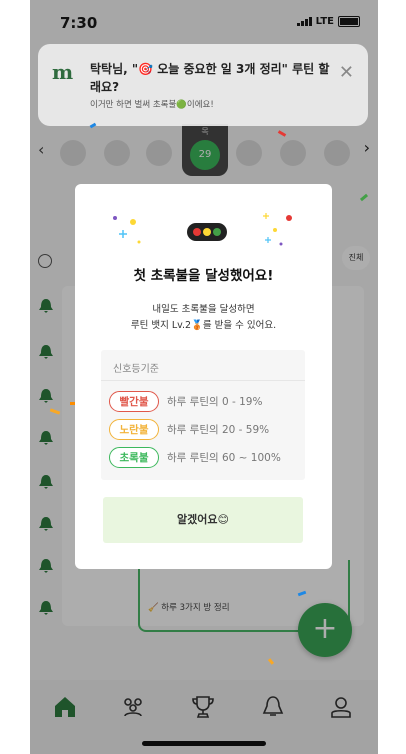 The height and width of the screenshot is (754, 406). What do you see at coordinates (304, 21) in the screenshot?
I see `signal-icon` at bounding box center [304, 21].